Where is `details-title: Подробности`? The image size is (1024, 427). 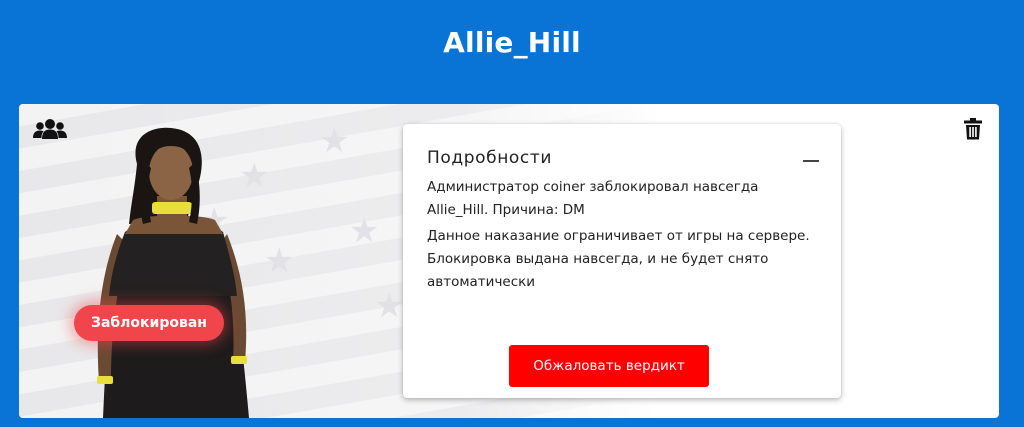 details-title: Подробности is located at coordinates (490, 158).